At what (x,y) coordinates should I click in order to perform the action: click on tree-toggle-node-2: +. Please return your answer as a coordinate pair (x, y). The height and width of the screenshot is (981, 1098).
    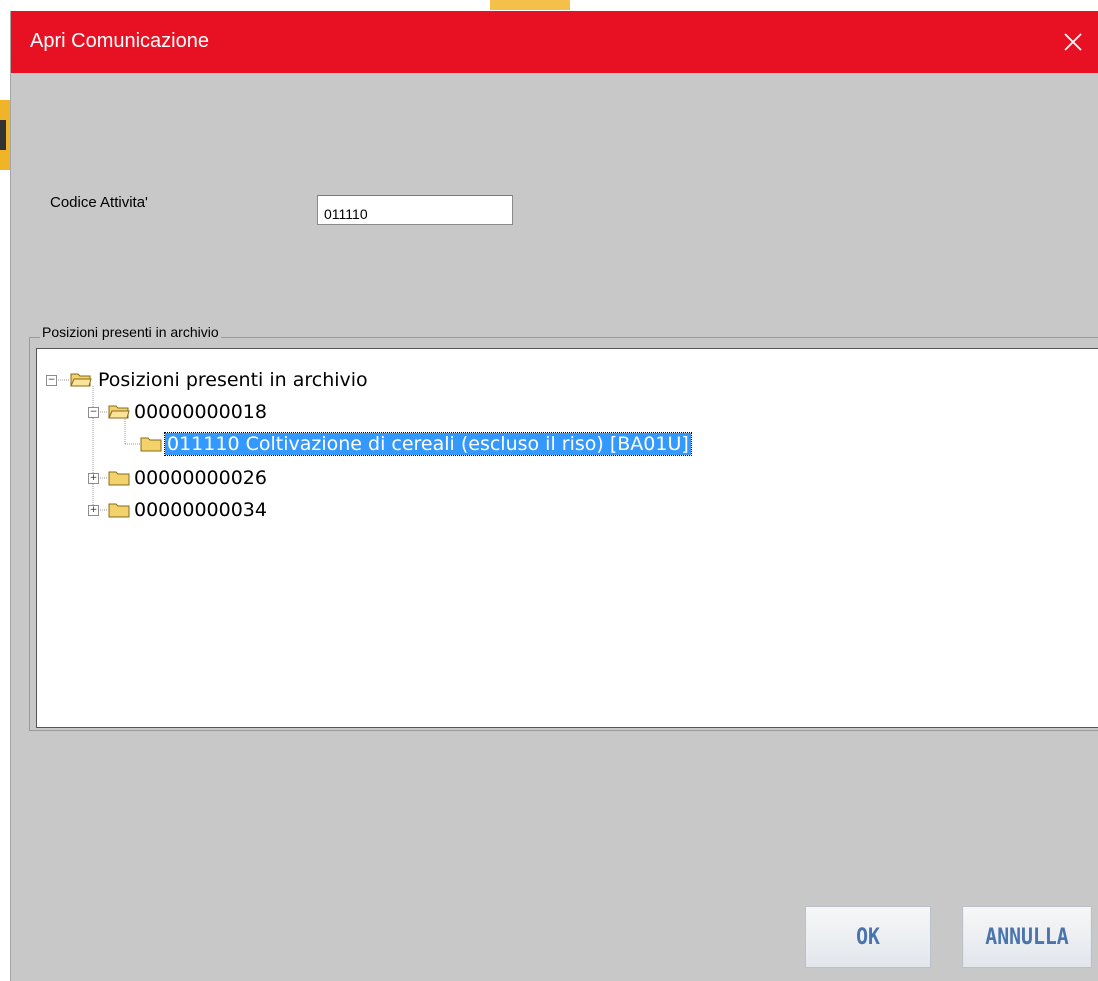
    Looking at the image, I should click on (93, 478).